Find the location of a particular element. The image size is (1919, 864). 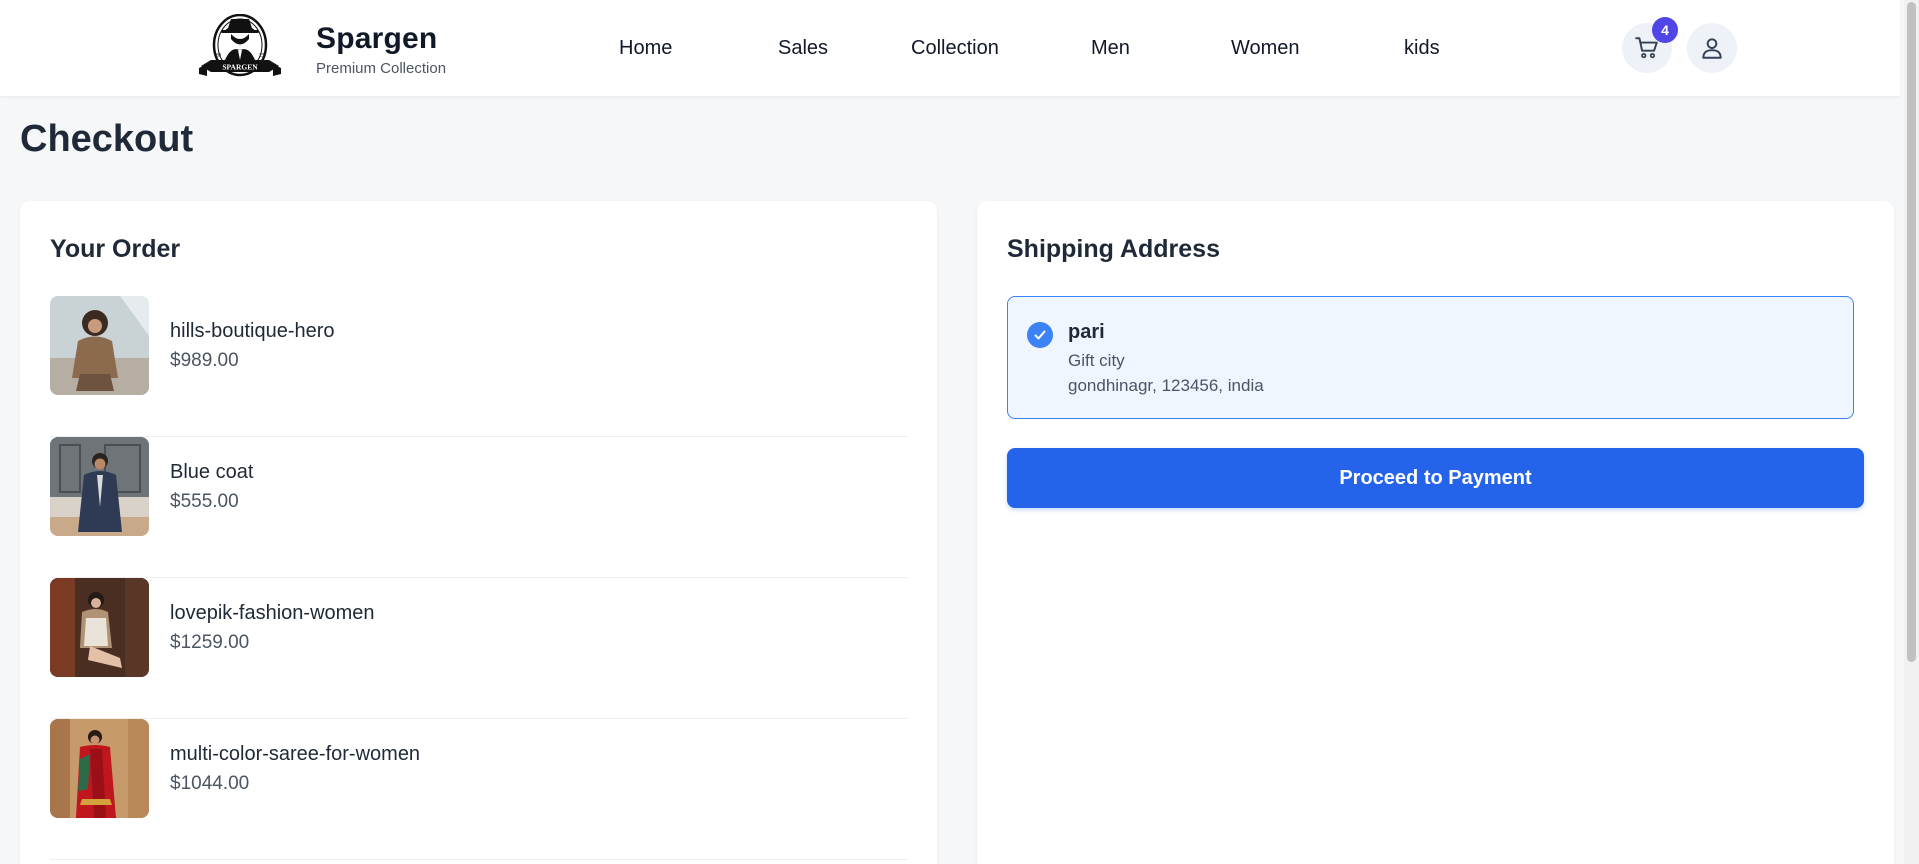

page-title: Checkout is located at coordinates (107, 139).